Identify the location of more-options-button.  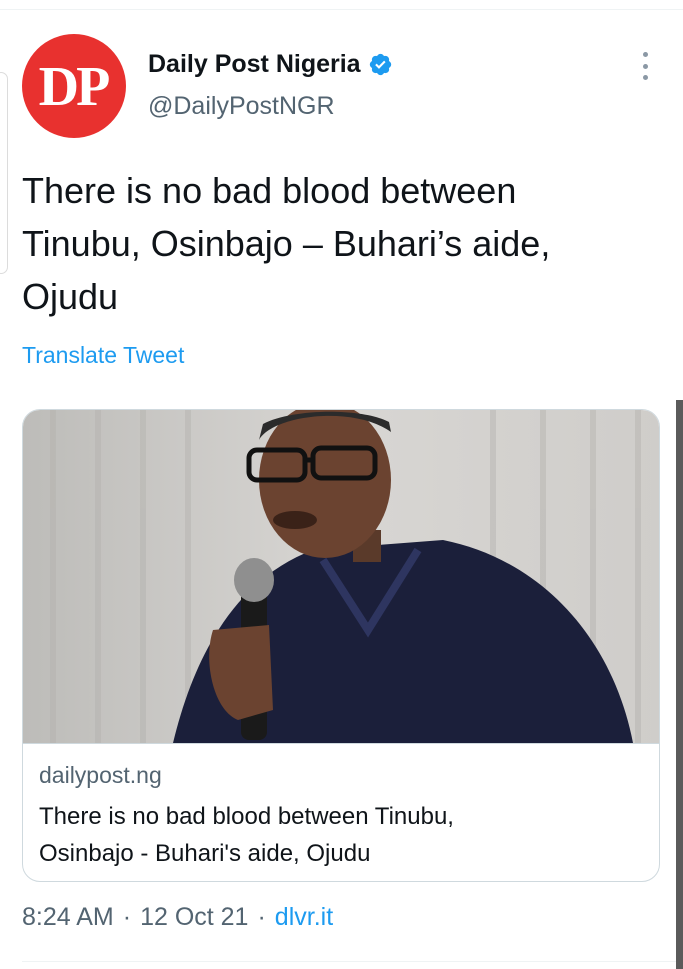
(645, 66).